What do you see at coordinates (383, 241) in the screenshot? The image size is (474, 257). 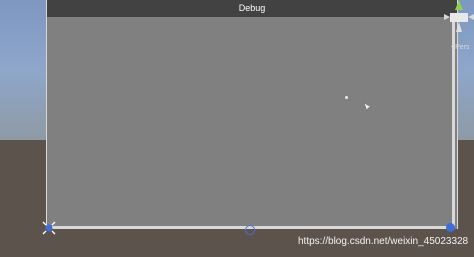 I see `watermark-text: https://blog.csdn.net/weixin_45023328` at bounding box center [383, 241].